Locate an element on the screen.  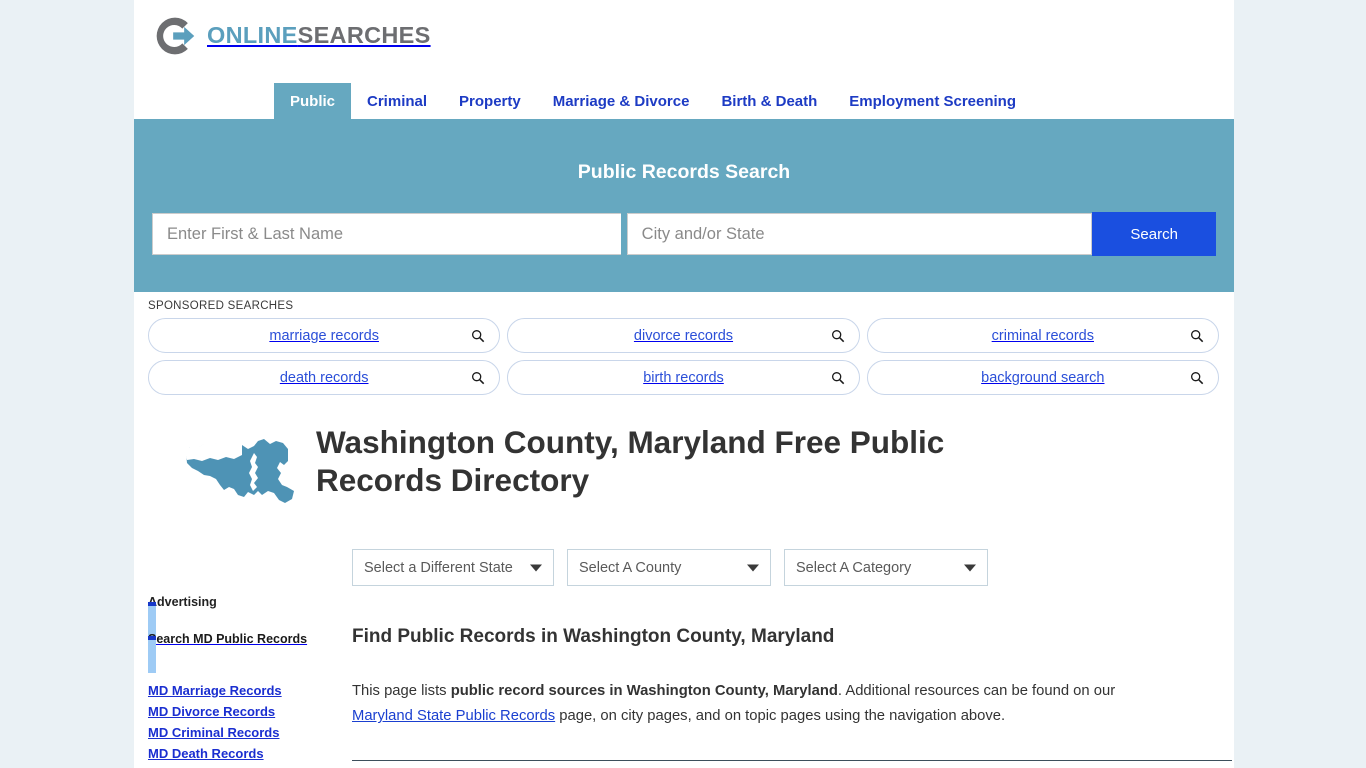
nav-item-marriage-divorce: Marriage & Divorce is located at coordinates (621, 101).